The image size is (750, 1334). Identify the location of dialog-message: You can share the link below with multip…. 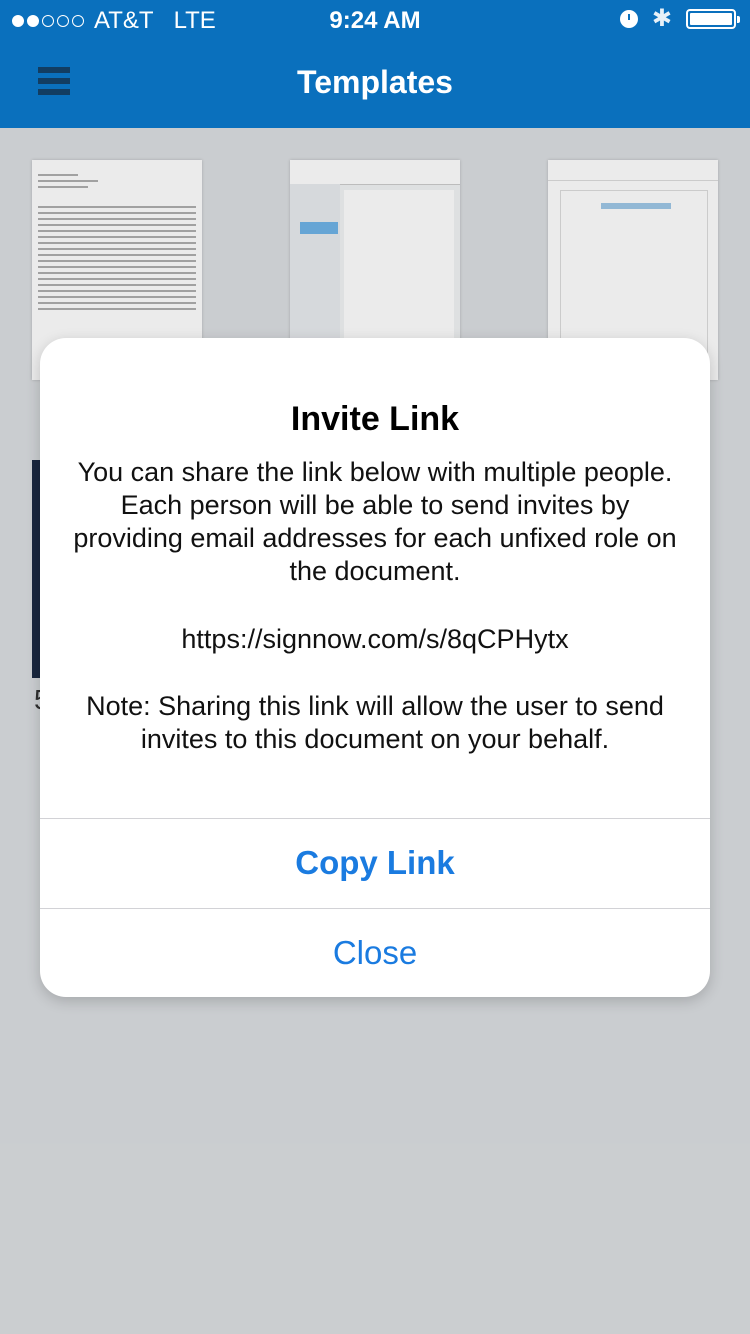
(375, 521).